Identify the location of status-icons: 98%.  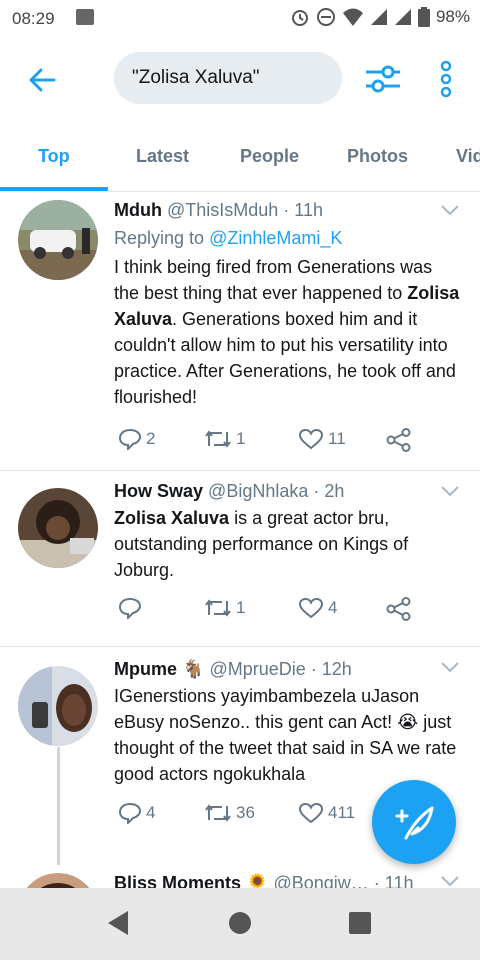
(380, 17).